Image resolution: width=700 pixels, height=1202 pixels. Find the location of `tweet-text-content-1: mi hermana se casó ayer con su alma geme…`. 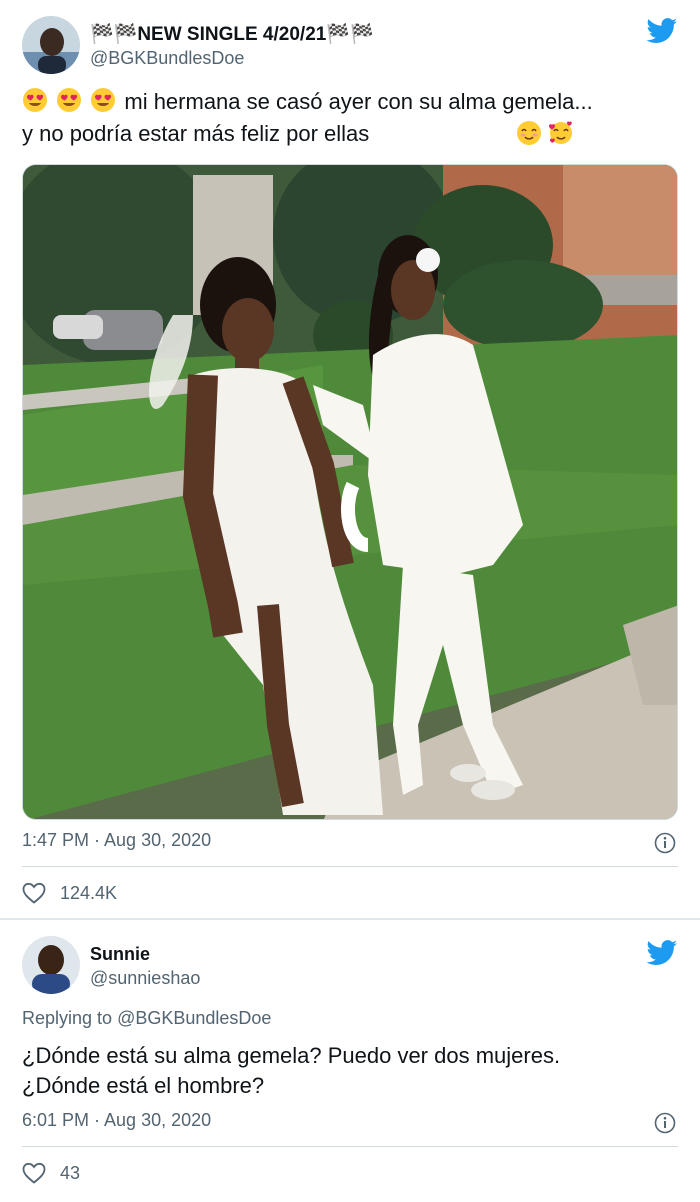

tweet-text-content-1: mi hermana se casó ayer con su alma geme… is located at coordinates (358, 101).